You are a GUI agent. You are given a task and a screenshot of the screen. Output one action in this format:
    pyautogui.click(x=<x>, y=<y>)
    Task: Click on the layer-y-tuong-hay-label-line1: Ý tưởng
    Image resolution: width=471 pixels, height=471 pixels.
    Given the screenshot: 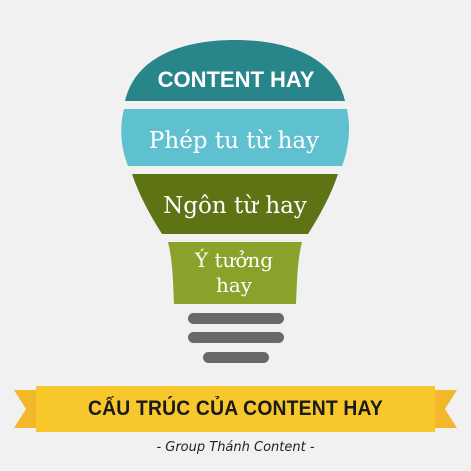 What is the action you would take?
    pyautogui.click(x=233, y=260)
    